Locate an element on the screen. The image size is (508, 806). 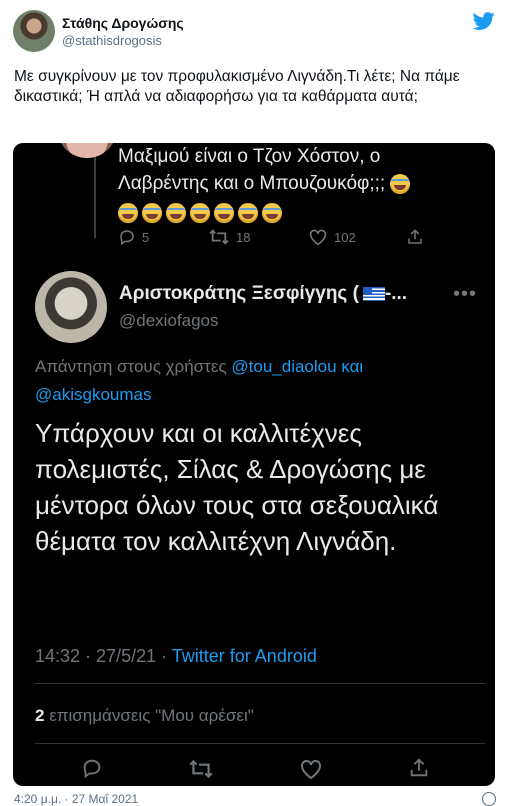
likes-label: επισημάνσεις "Μου αρέσει" is located at coordinates (151, 715).